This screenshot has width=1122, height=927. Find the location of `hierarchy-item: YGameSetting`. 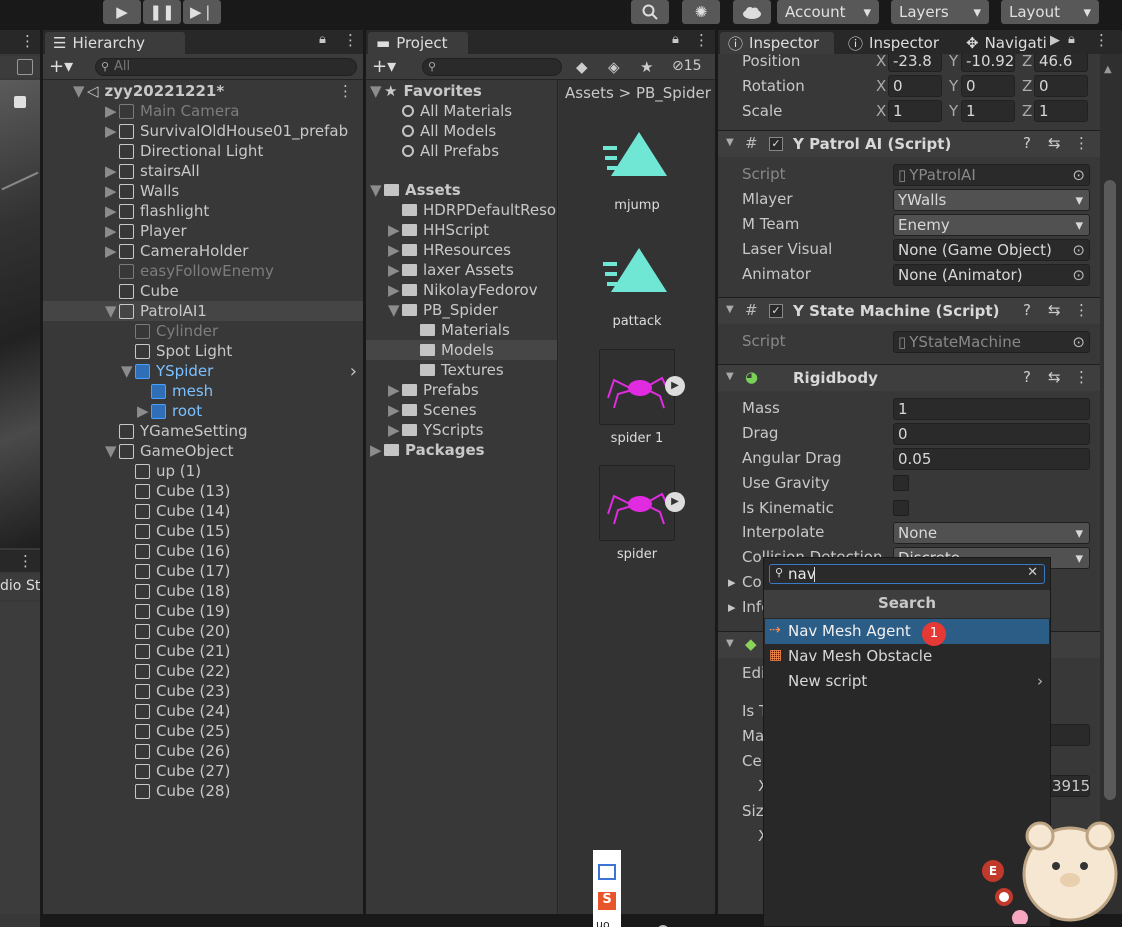

hierarchy-item: YGameSetting is located at coordinates (203, 431).